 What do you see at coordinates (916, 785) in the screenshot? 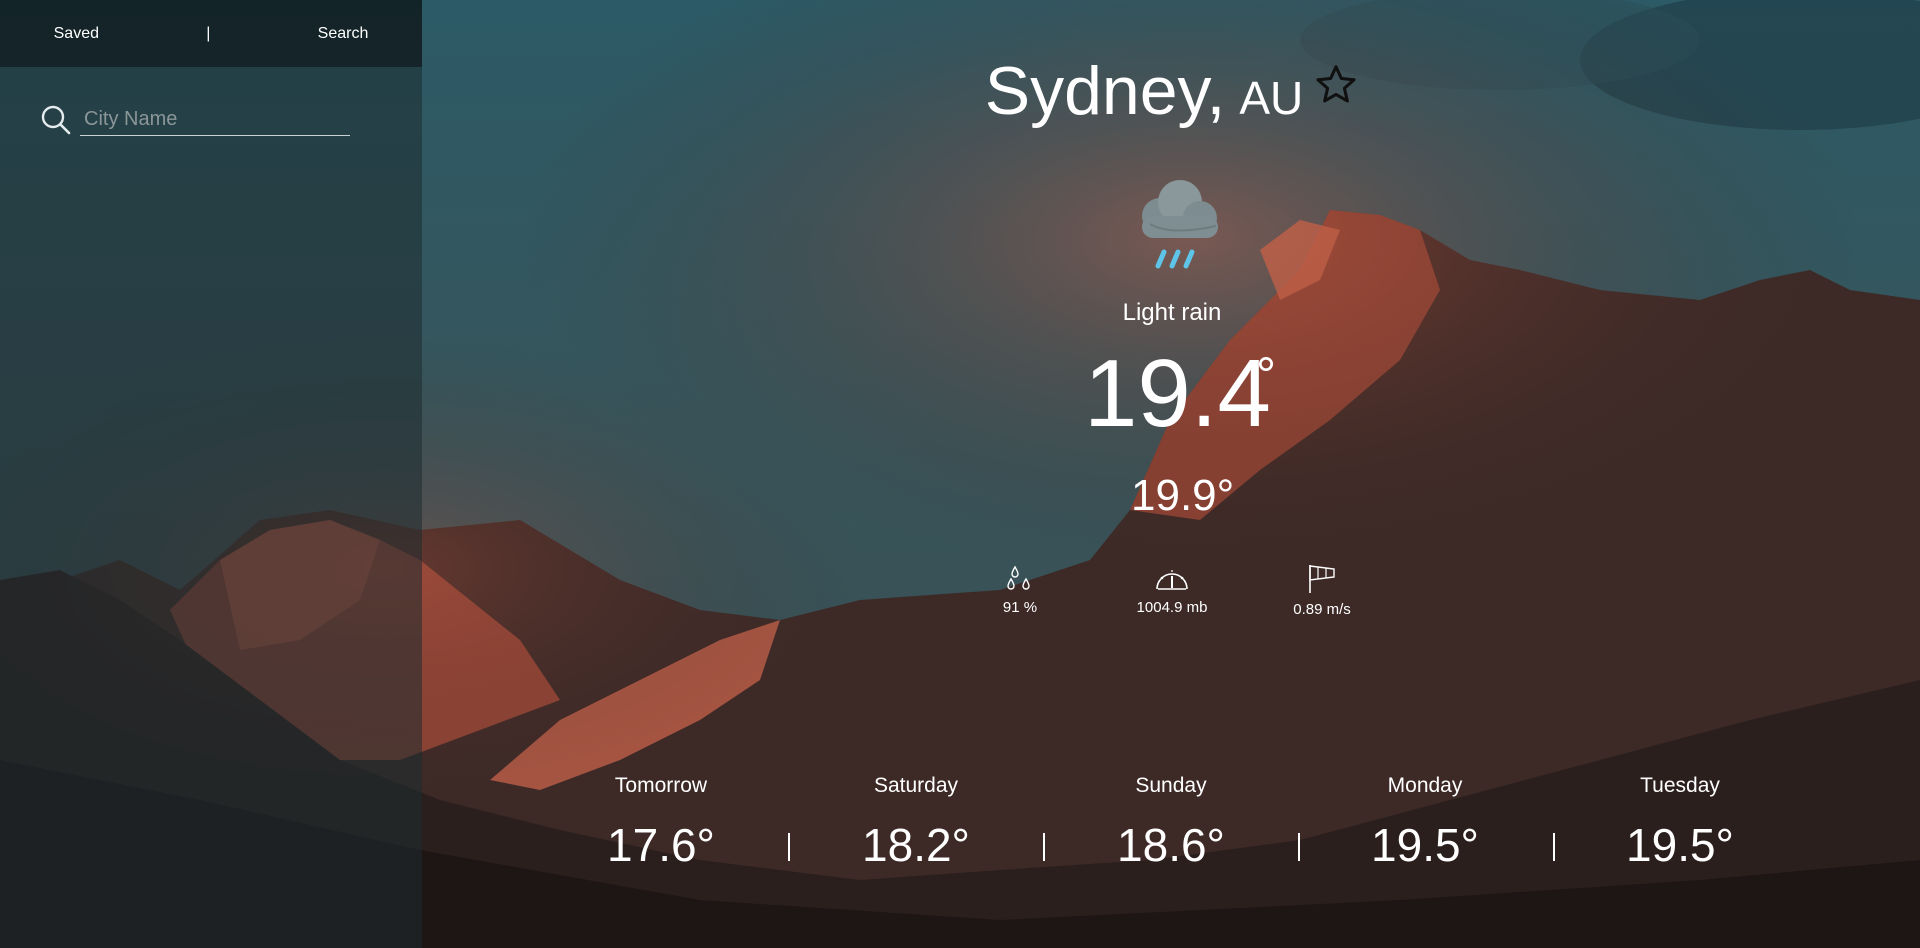
I see `forecast-day-name: Saturday` at bounding box center [916, 785].